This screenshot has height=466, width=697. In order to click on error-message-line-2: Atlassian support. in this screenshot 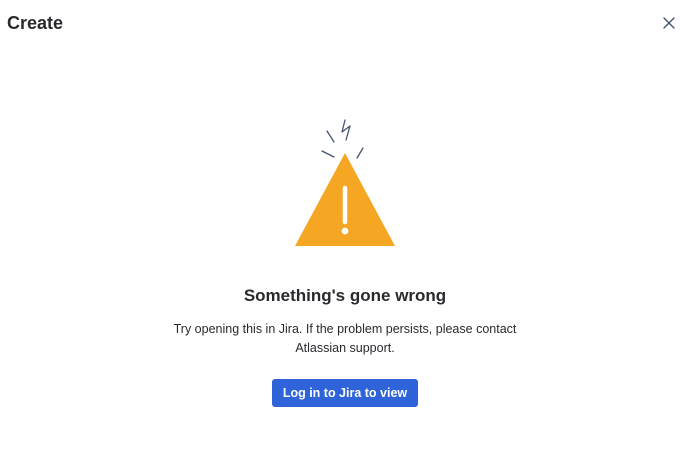, I will do `click(345, 348)`.